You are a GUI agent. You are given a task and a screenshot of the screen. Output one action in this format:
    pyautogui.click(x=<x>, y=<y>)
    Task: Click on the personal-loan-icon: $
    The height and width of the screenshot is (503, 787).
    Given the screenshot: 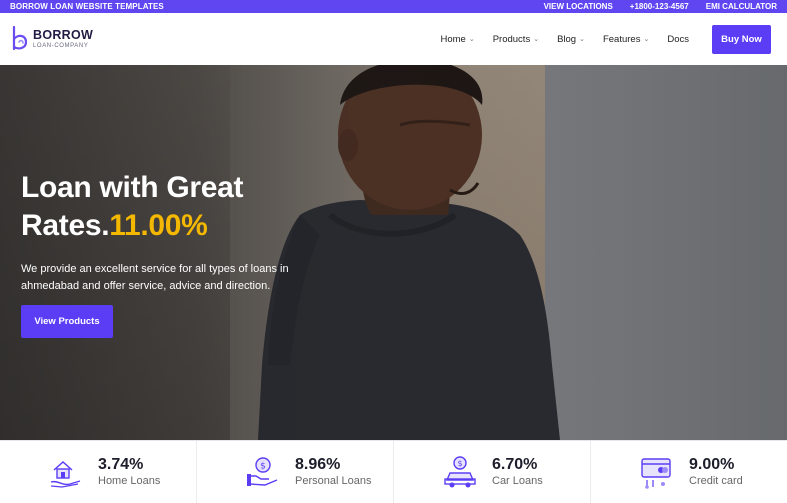 What is the action you would take?
    pyautogui.click(x=262, y=471)
    